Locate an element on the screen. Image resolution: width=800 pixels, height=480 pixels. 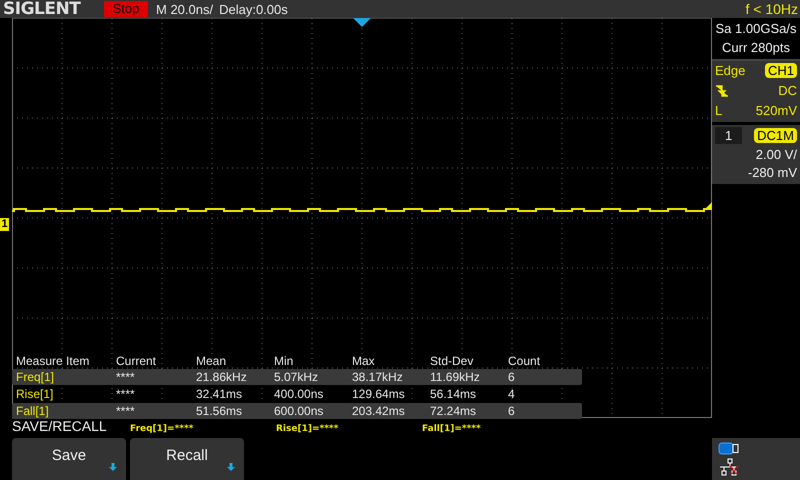
softkey-button: Save is located at coordinates (69, 459).